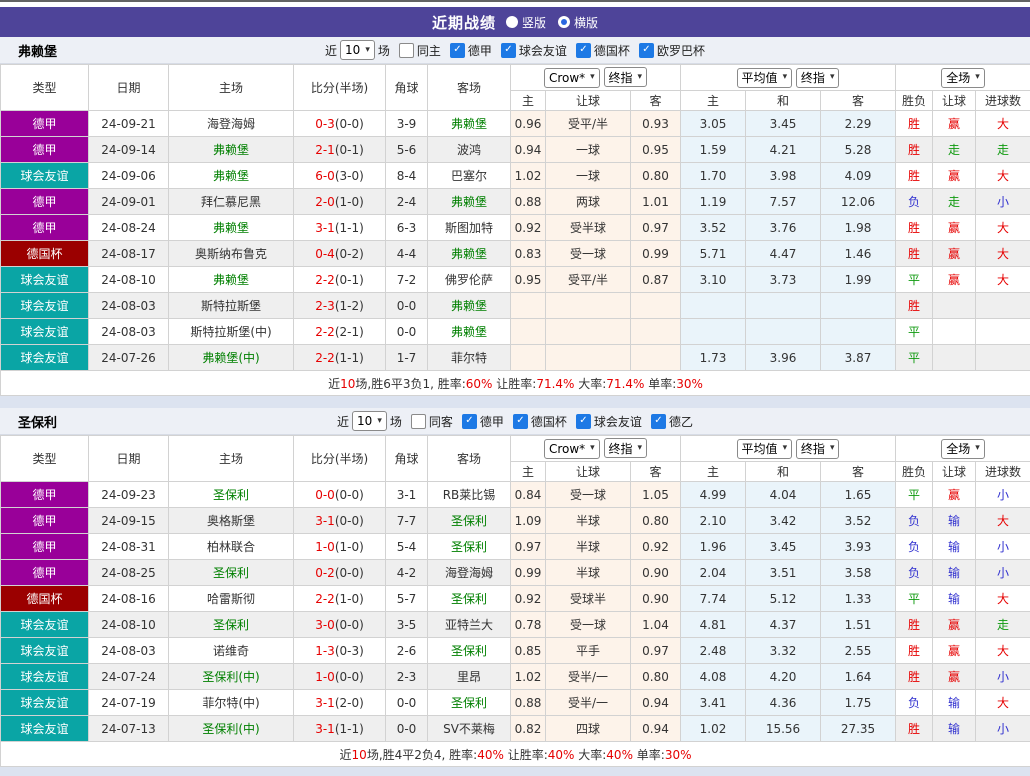 The width and height of the screenshot is (1030, 776). I want to click on halftime-score: (0-0), so click(349, 573).